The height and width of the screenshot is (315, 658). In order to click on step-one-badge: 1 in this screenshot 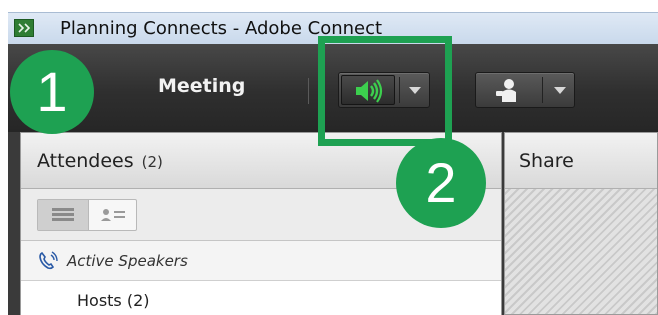, I will do `click(52, 92)`.